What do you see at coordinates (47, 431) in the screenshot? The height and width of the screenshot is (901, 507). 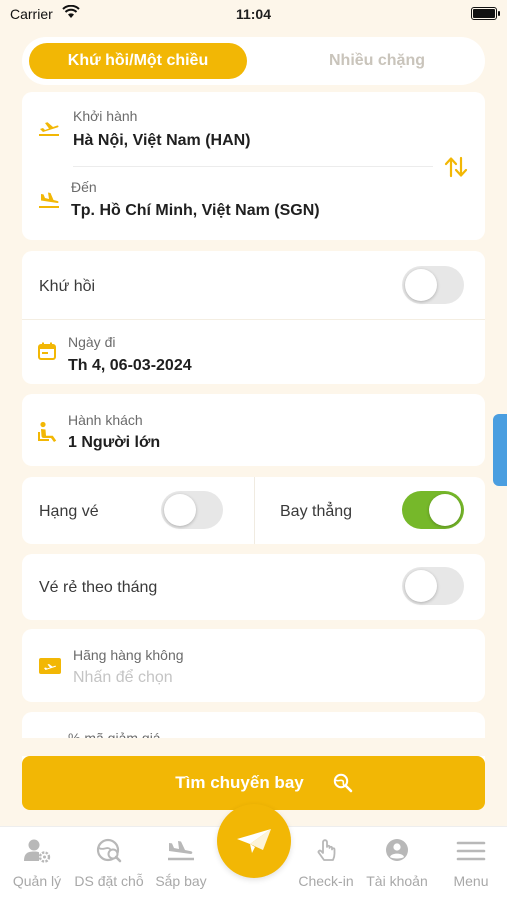 I see `seat-icon` at bounding box center [47, 431].